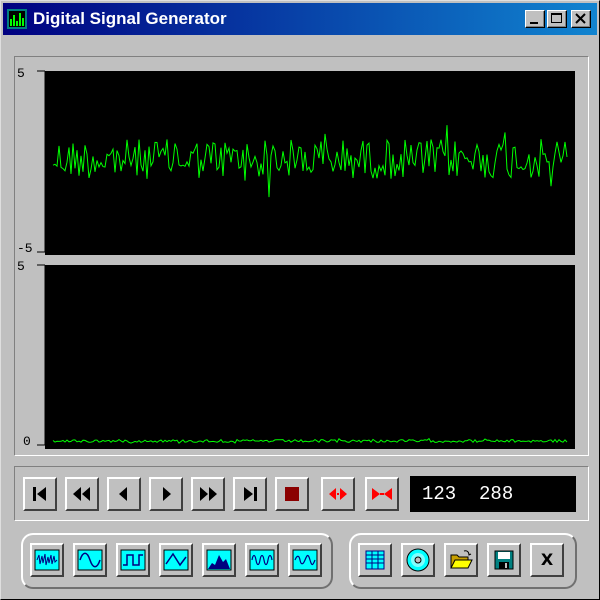 Image resolution: width=600 pixels, height=600 pixels. Describe the element at coordinates (493, 494) in the screenshot. I see `position-counter: 123 288` at that location.